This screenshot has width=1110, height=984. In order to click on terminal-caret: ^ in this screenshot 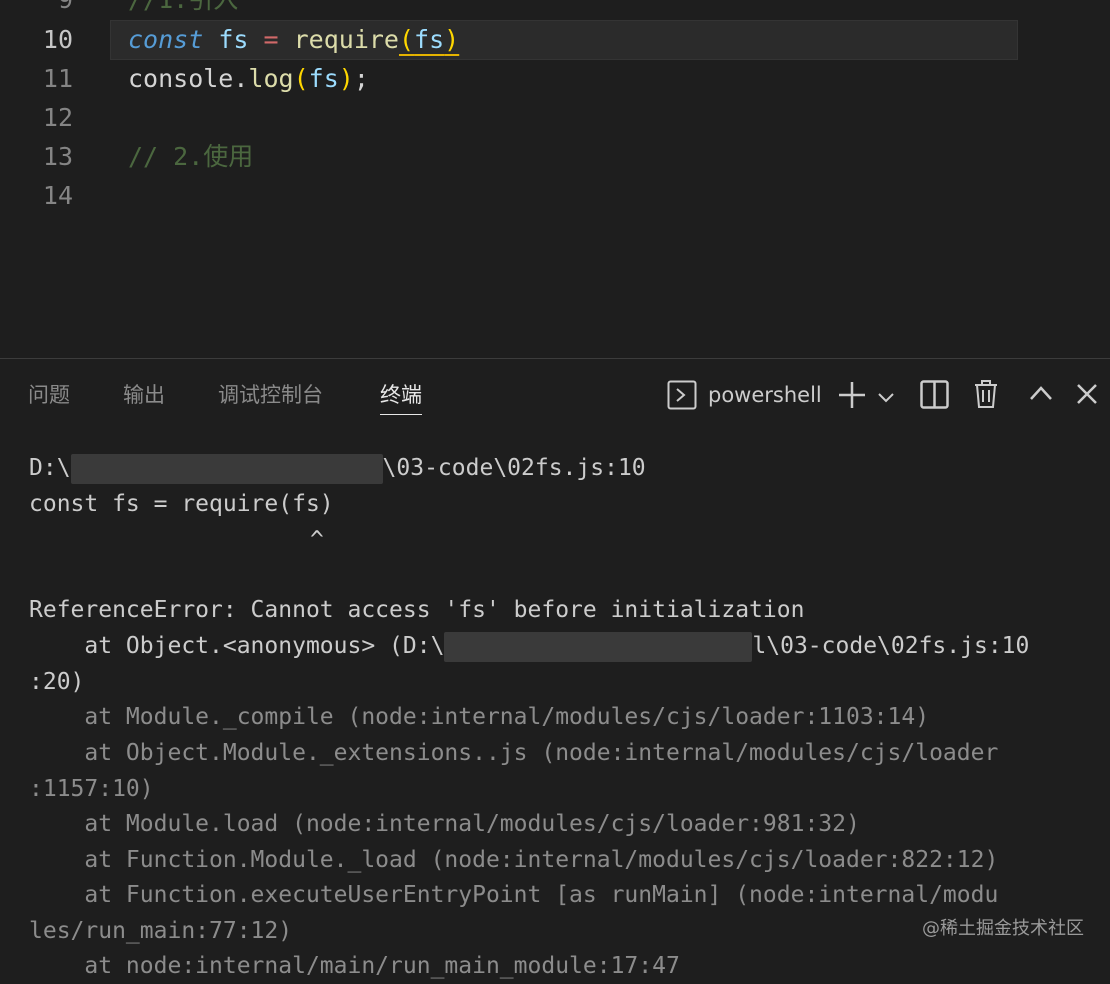, I will do `click(317, 540)`.